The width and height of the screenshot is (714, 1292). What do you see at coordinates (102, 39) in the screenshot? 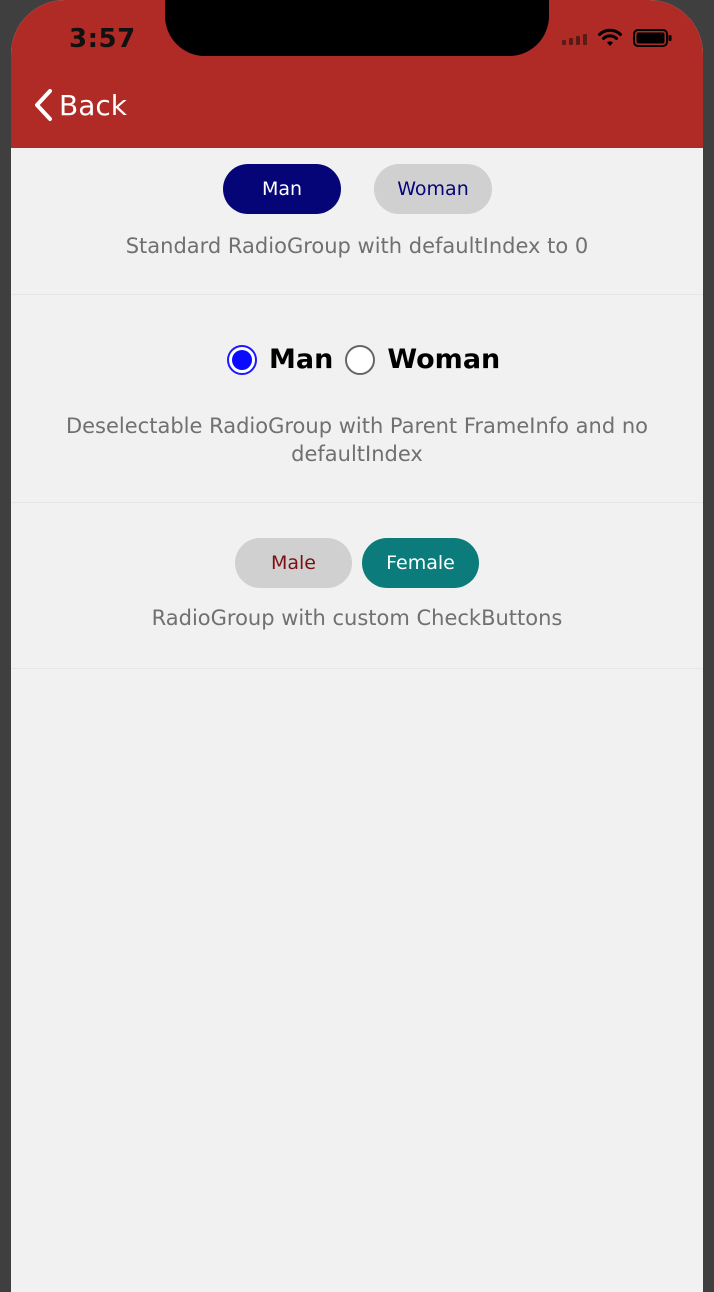
I see `status-time: 3:57` at bounding box center [102, 39].